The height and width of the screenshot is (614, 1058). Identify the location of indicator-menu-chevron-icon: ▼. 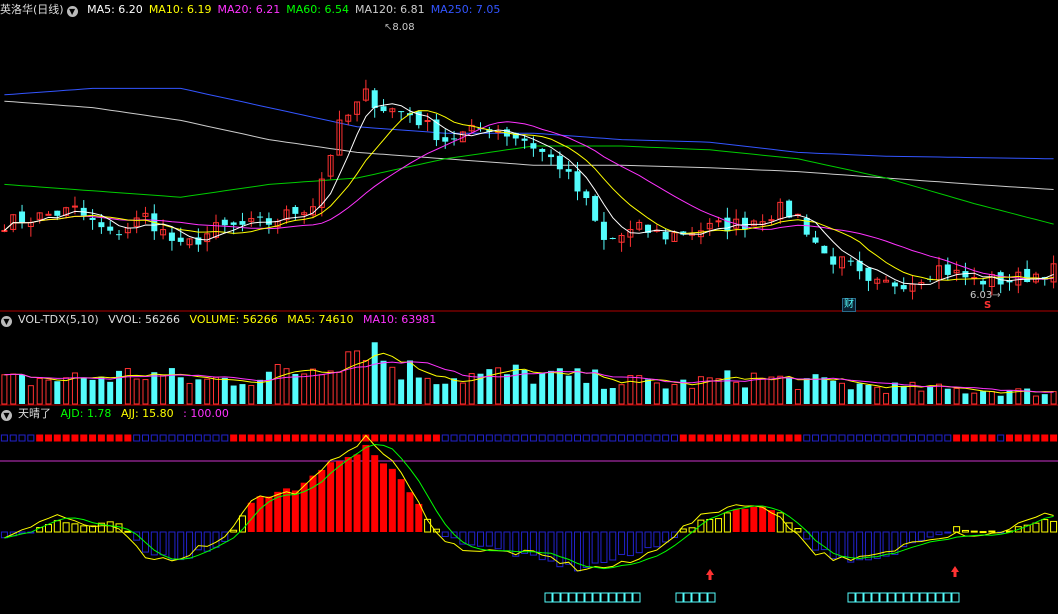
(6, 415).